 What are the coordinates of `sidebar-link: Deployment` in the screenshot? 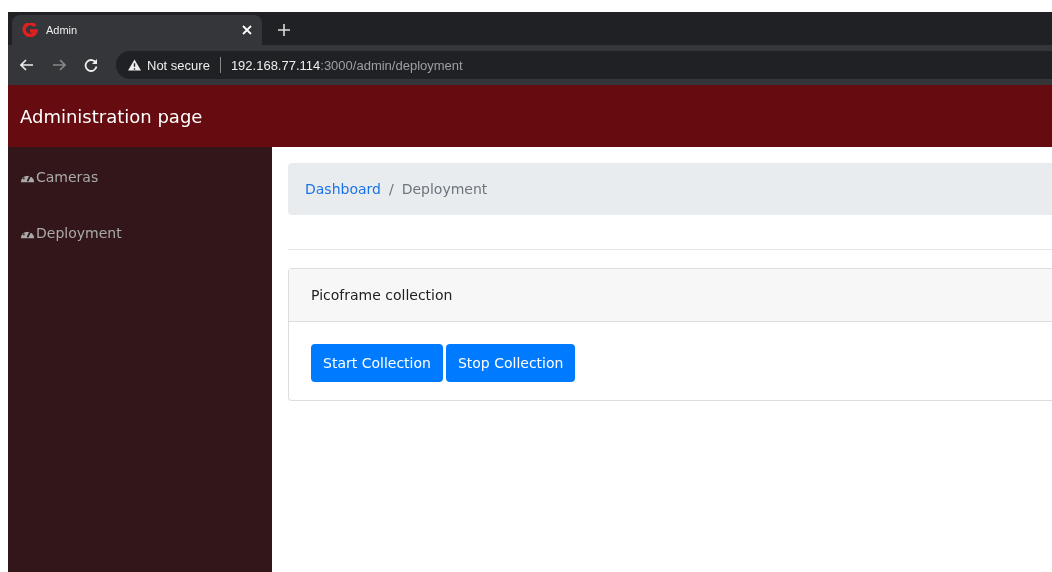 It's located at (140, 233).